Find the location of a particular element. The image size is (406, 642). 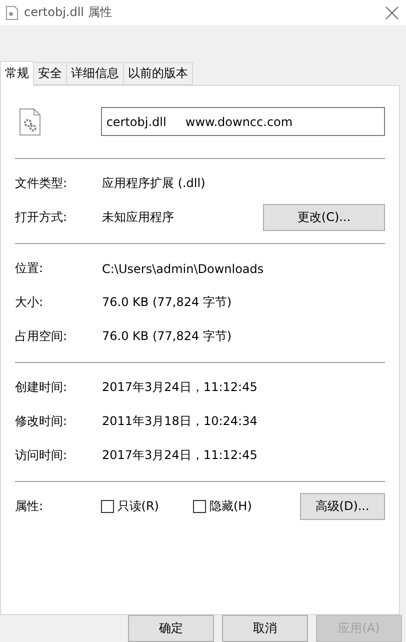

file-name-field: certobj.dll www.downcc.com is located at coordinates (243, 121).